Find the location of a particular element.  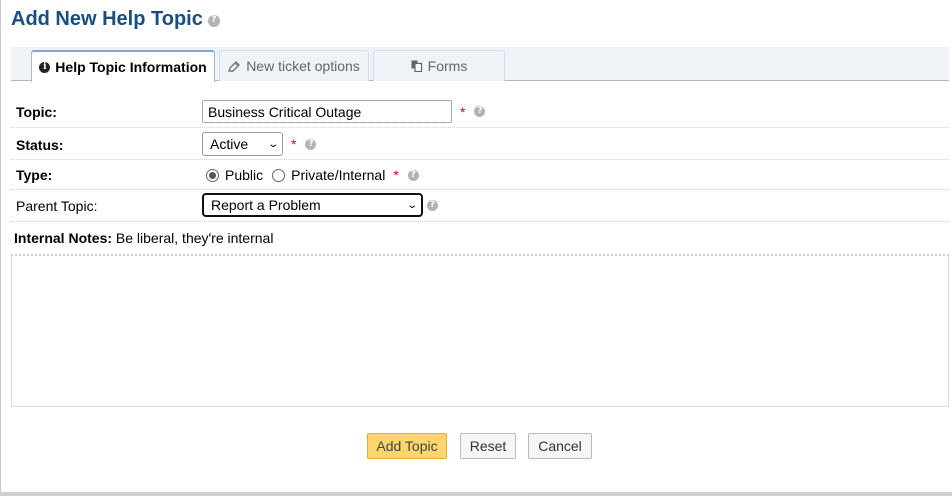

status-label: Status: is located at coordinates (40, 145).